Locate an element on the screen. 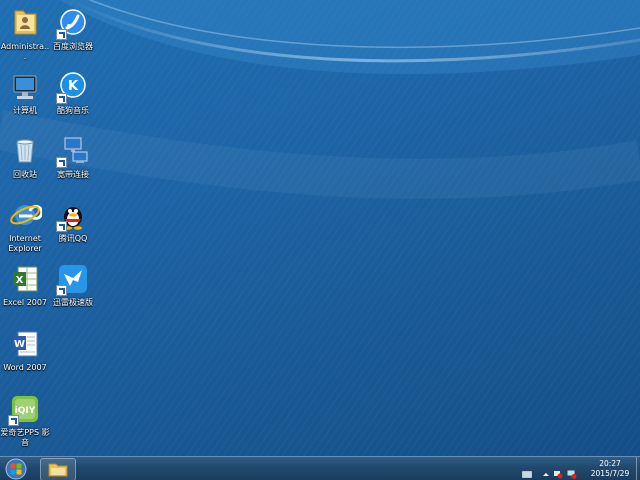 Image resolution: width=640 pixels, height=480 pixels. desktop-icon-baidu-browser: 百度浏览器 is located at coordinates (73, 29).